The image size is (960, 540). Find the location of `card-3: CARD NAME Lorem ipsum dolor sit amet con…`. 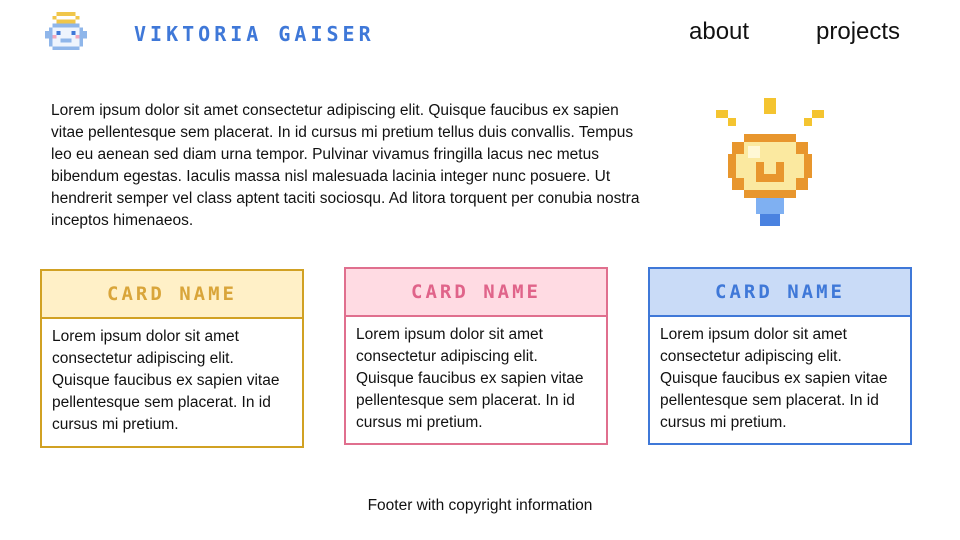

card-3: CARD NAME Lorem ipsum dolor sit amet con… is located at coordinates (780, 356).